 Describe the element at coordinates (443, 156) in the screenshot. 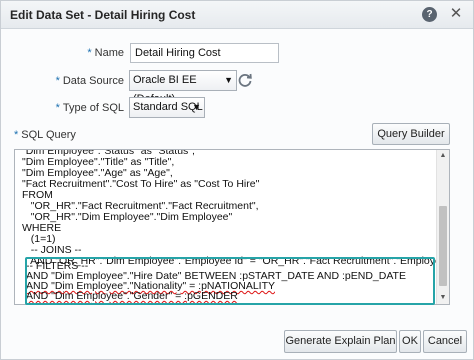

I see `scroll-up-icon: ▲` at that location.